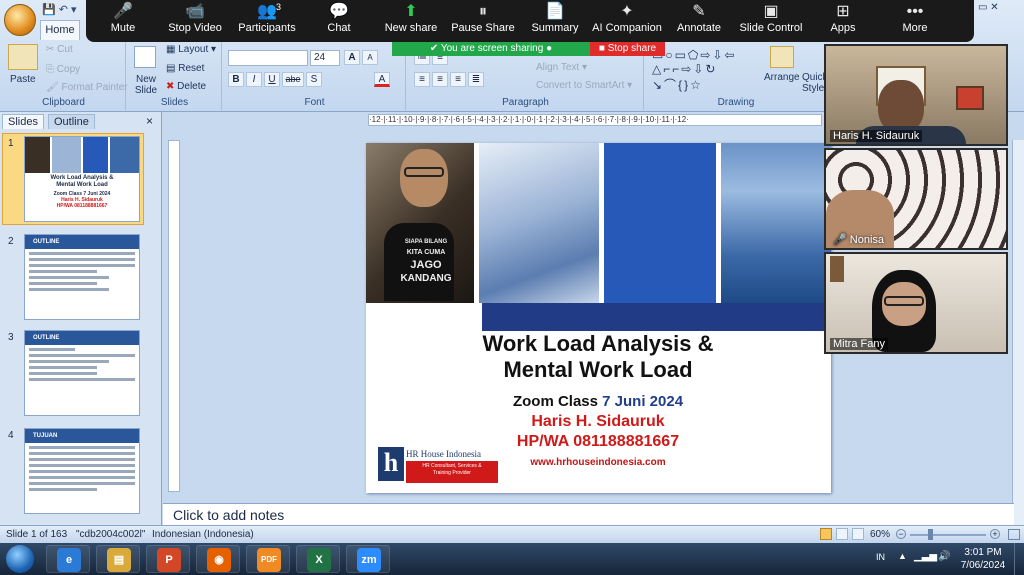  Describe the element at coordinates (771, 28) in the screenshot. I see `slide-control-label: Slide Control` at that location.